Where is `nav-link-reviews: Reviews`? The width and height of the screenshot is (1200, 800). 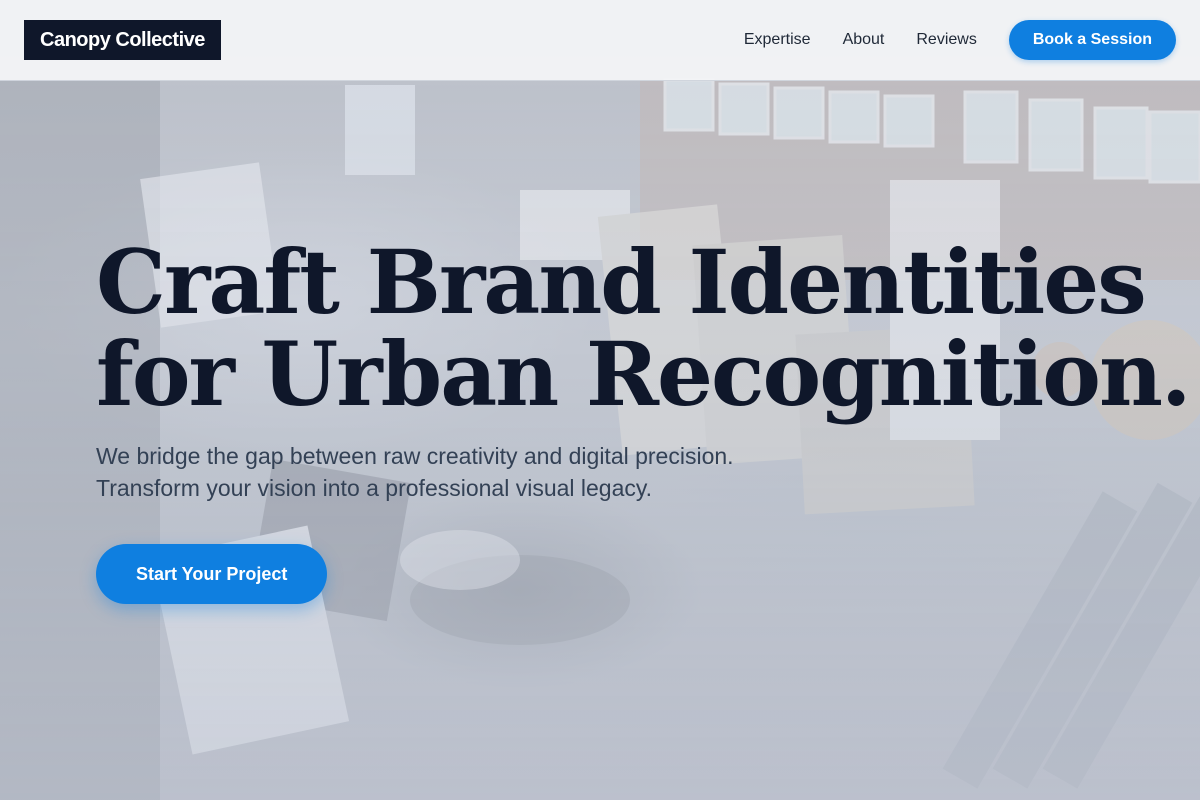
nav-link-reviews: Reviews is located at coordinates (946, 40).